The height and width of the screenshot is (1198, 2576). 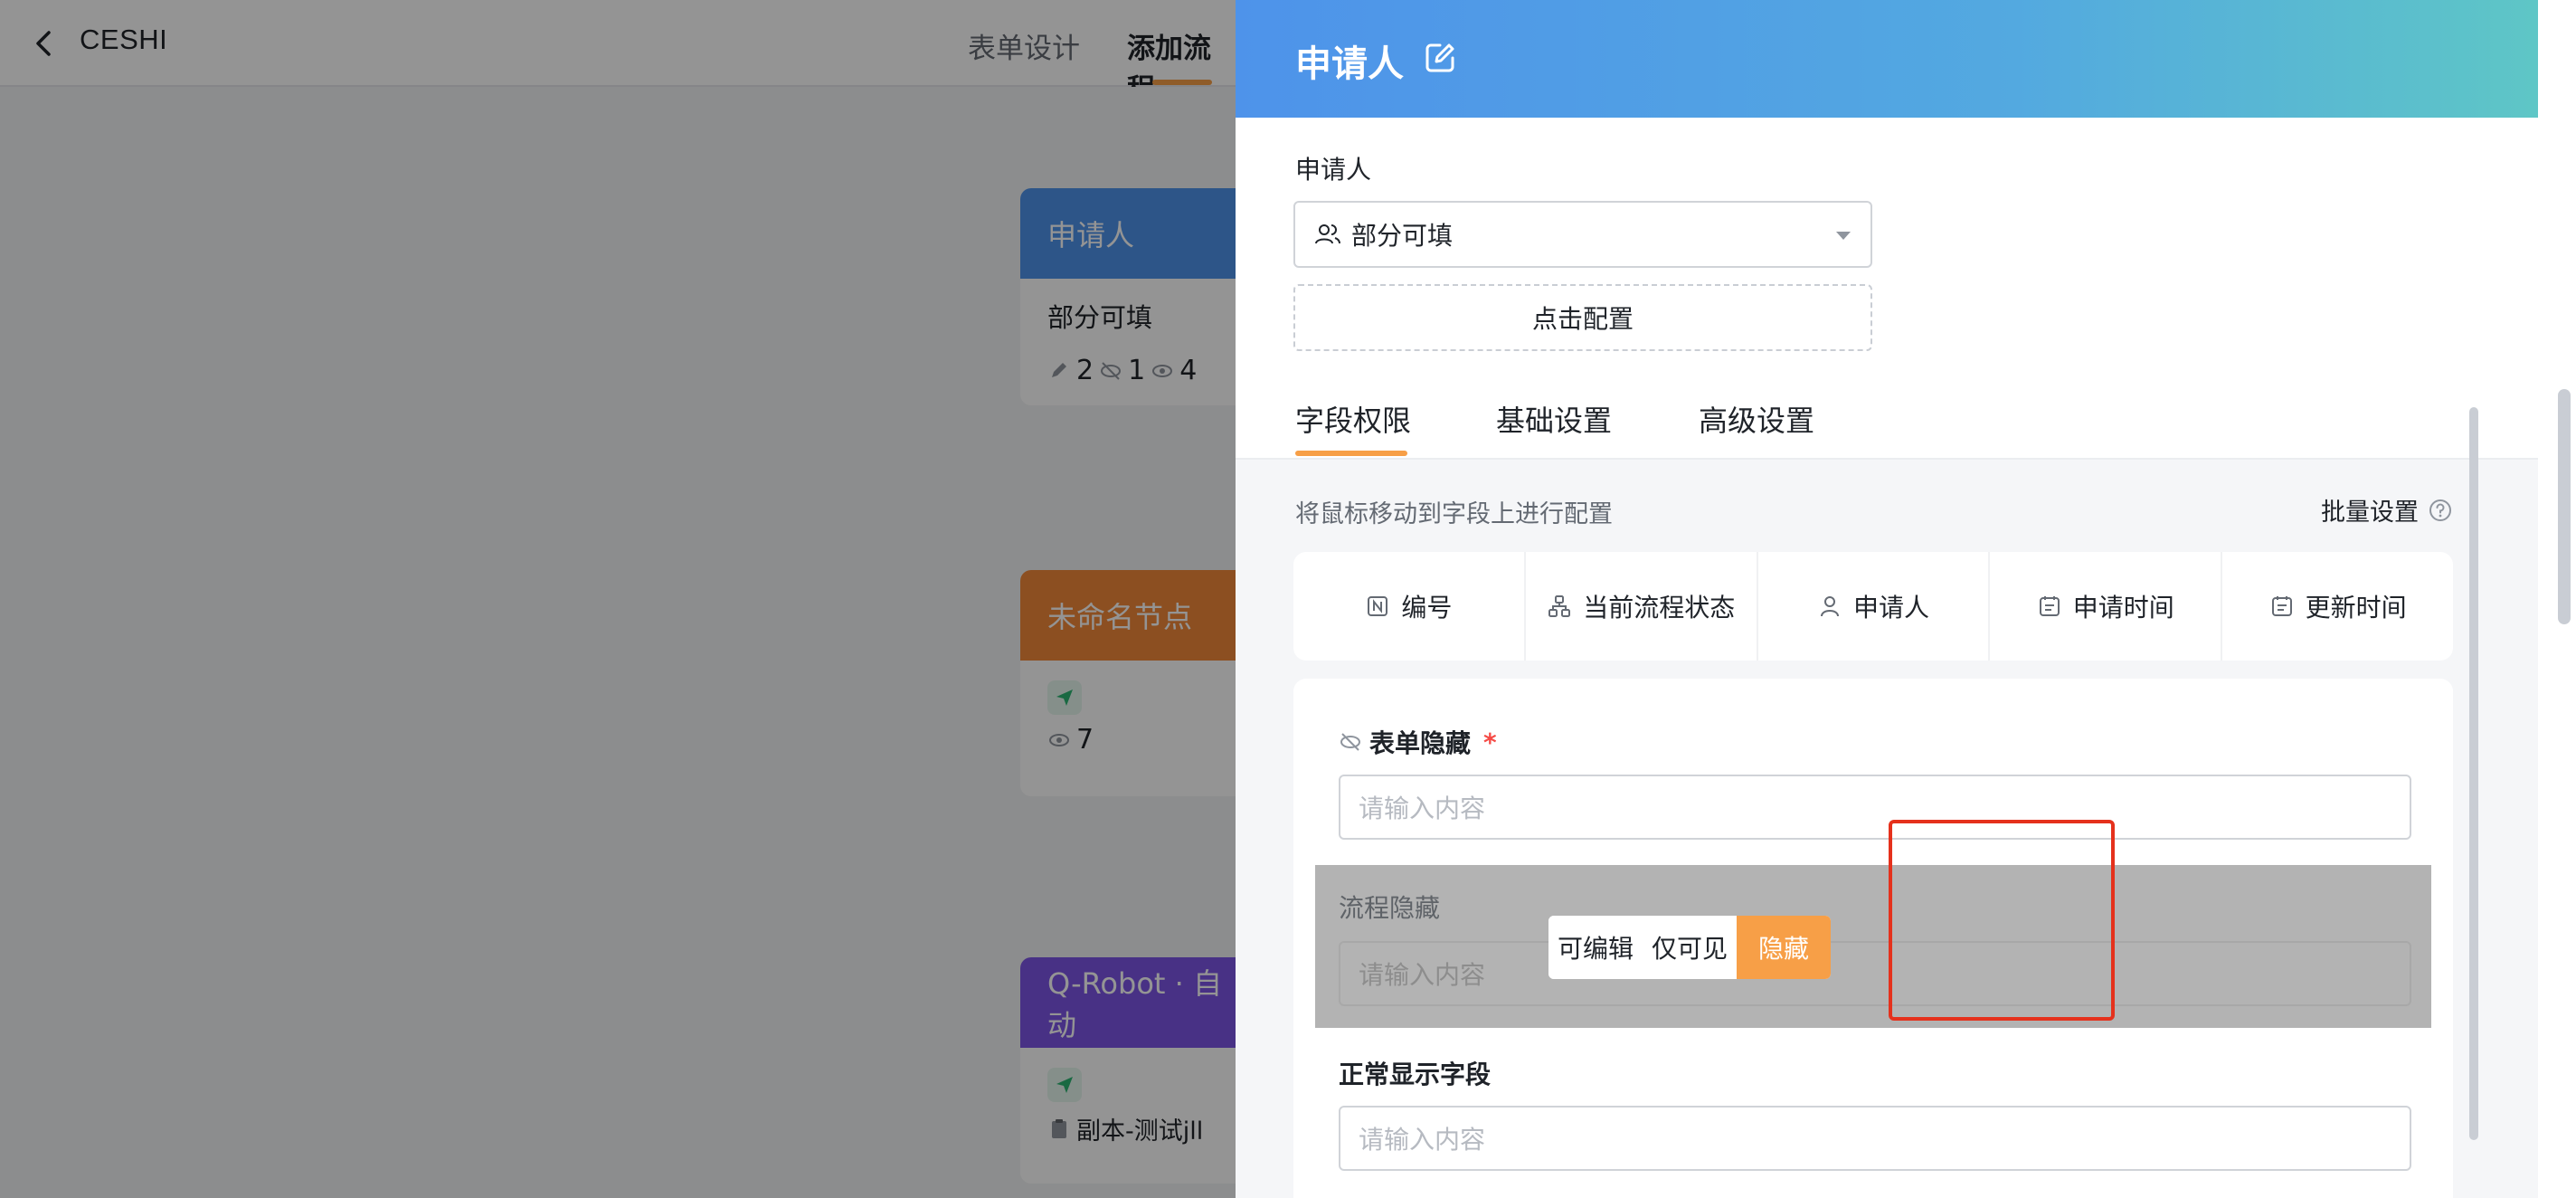 I want to click on system-fields: 编号 当前流程状态 申请人 申请时间 更新时间, so click(x=1873, y=606).